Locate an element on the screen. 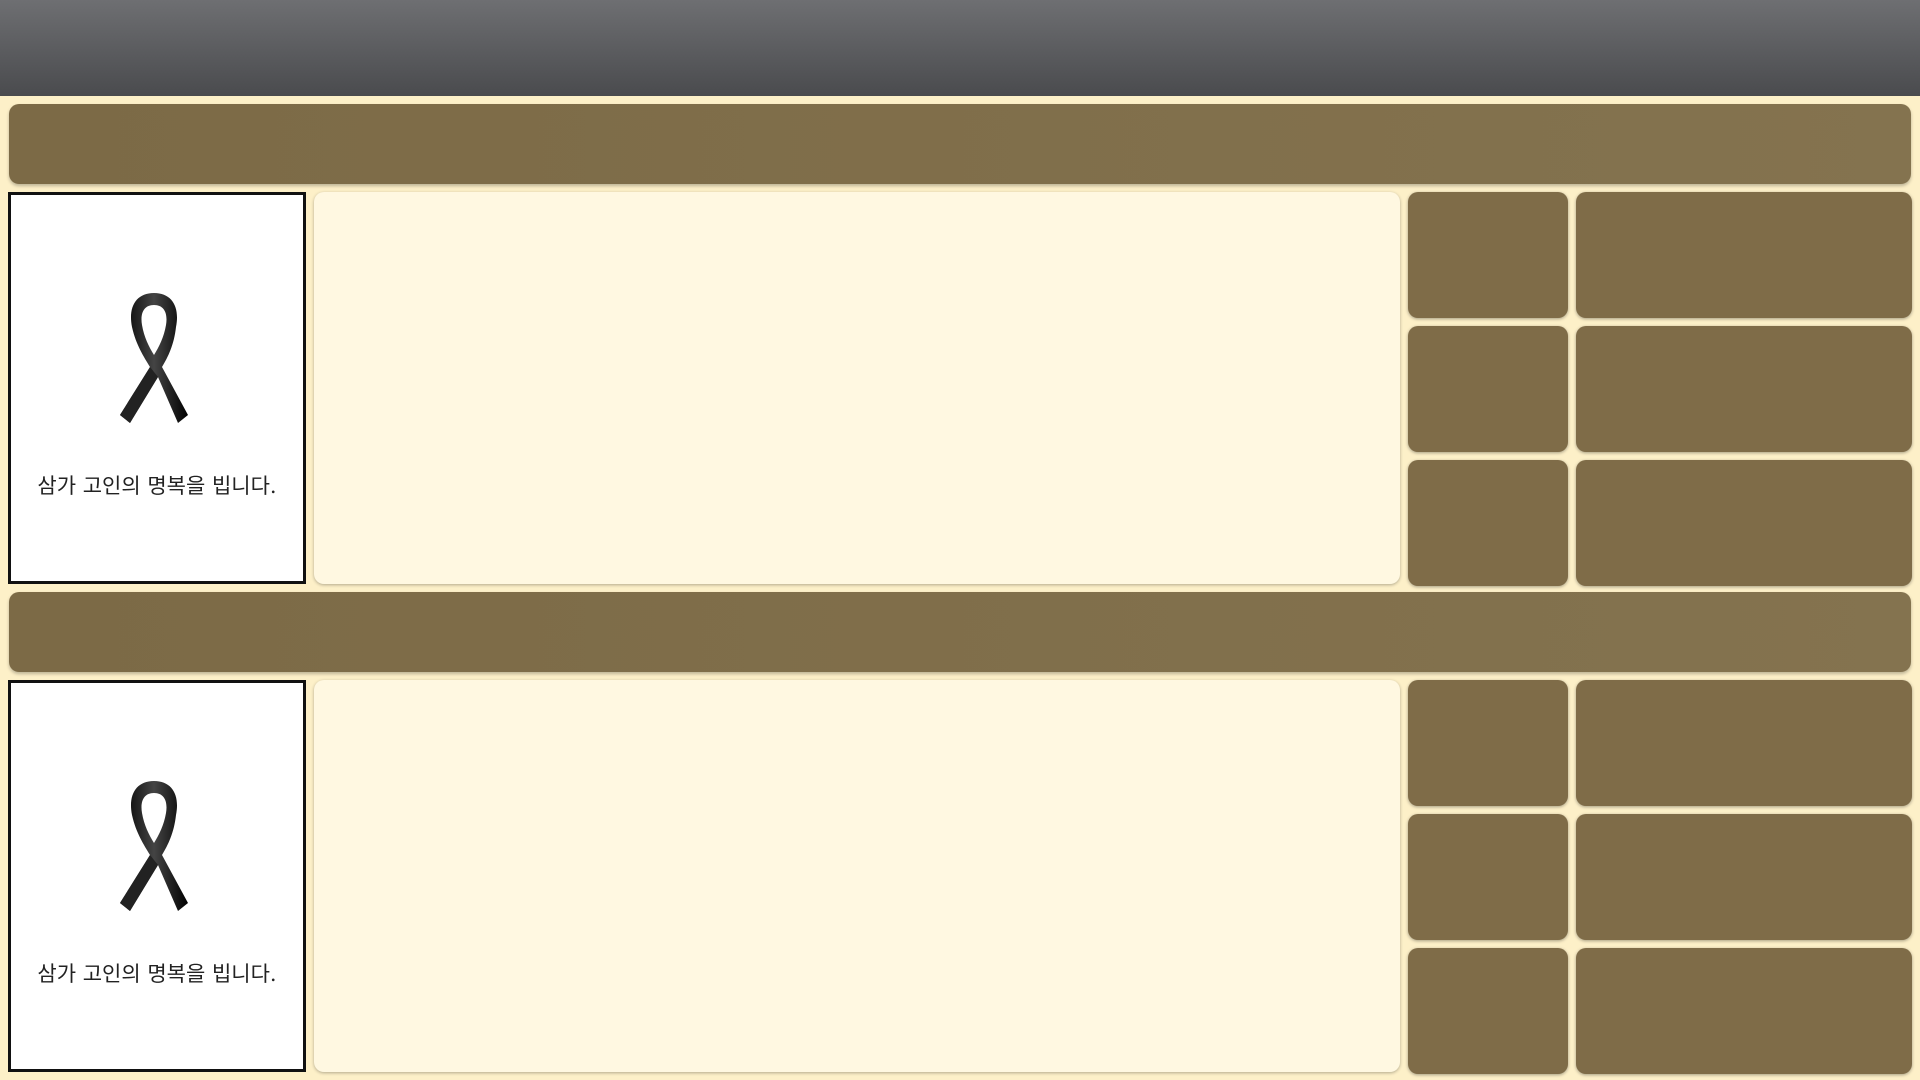  tile-2-2-large is located at coordinates (1744, 877).